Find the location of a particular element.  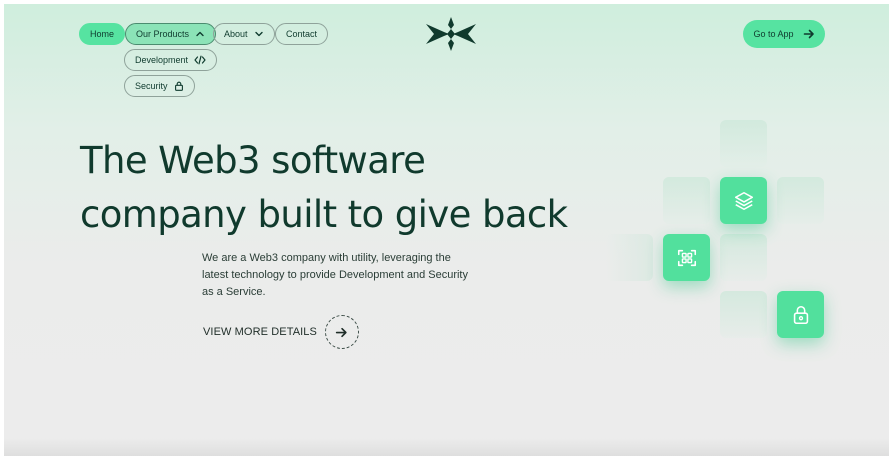

nav-about-button: About is located at coordinates (244, 34).